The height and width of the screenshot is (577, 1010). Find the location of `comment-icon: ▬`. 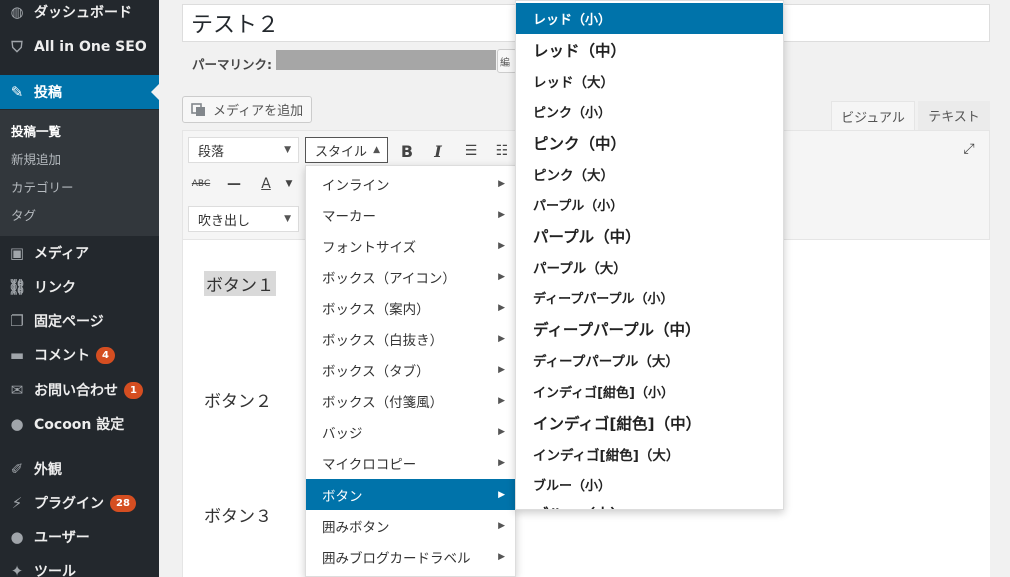

comment-icon: ▬ is located at coordinates (17, 355).